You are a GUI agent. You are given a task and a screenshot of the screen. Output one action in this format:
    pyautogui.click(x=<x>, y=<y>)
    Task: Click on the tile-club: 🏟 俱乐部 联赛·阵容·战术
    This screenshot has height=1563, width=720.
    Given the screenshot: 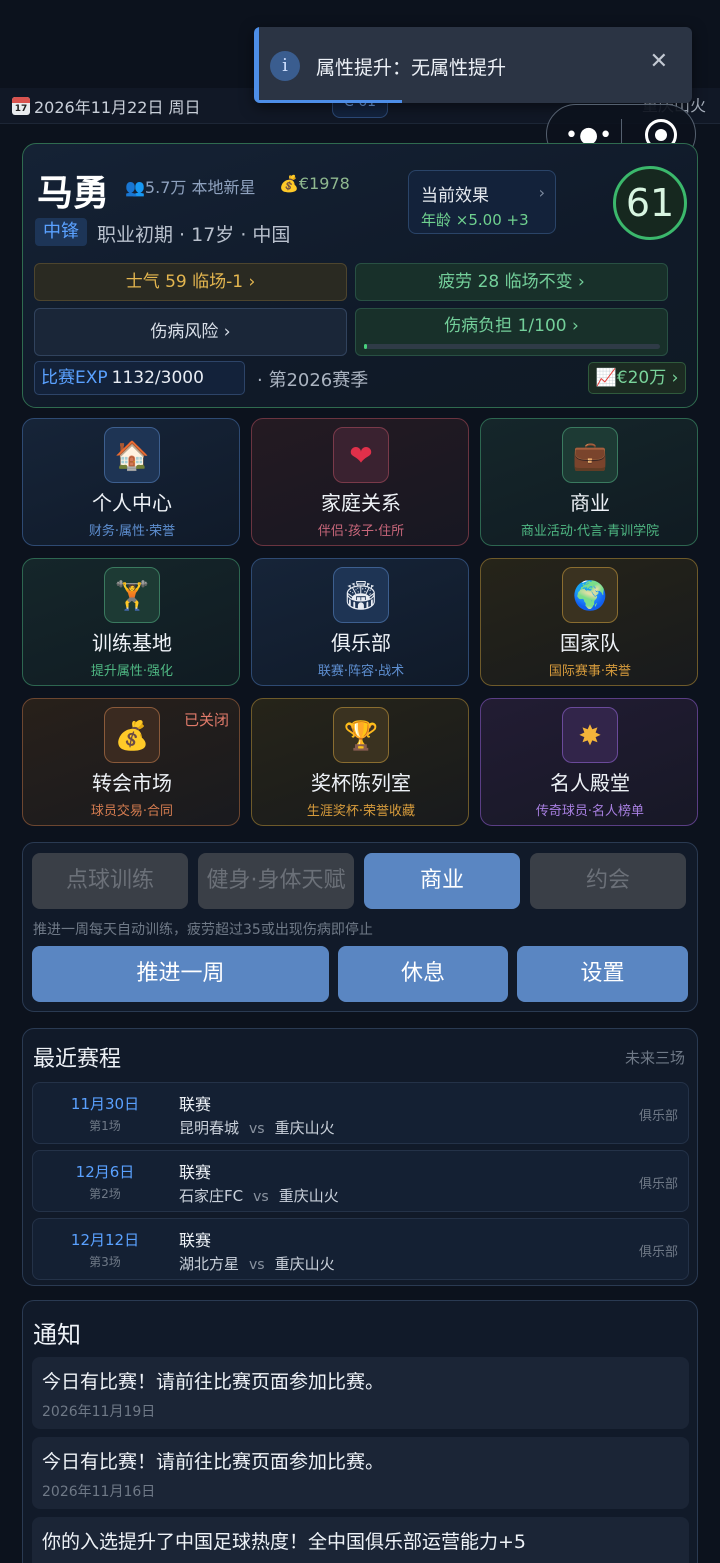 What is the action you would take?
    pyautogui.click(x=360, y=622)
    